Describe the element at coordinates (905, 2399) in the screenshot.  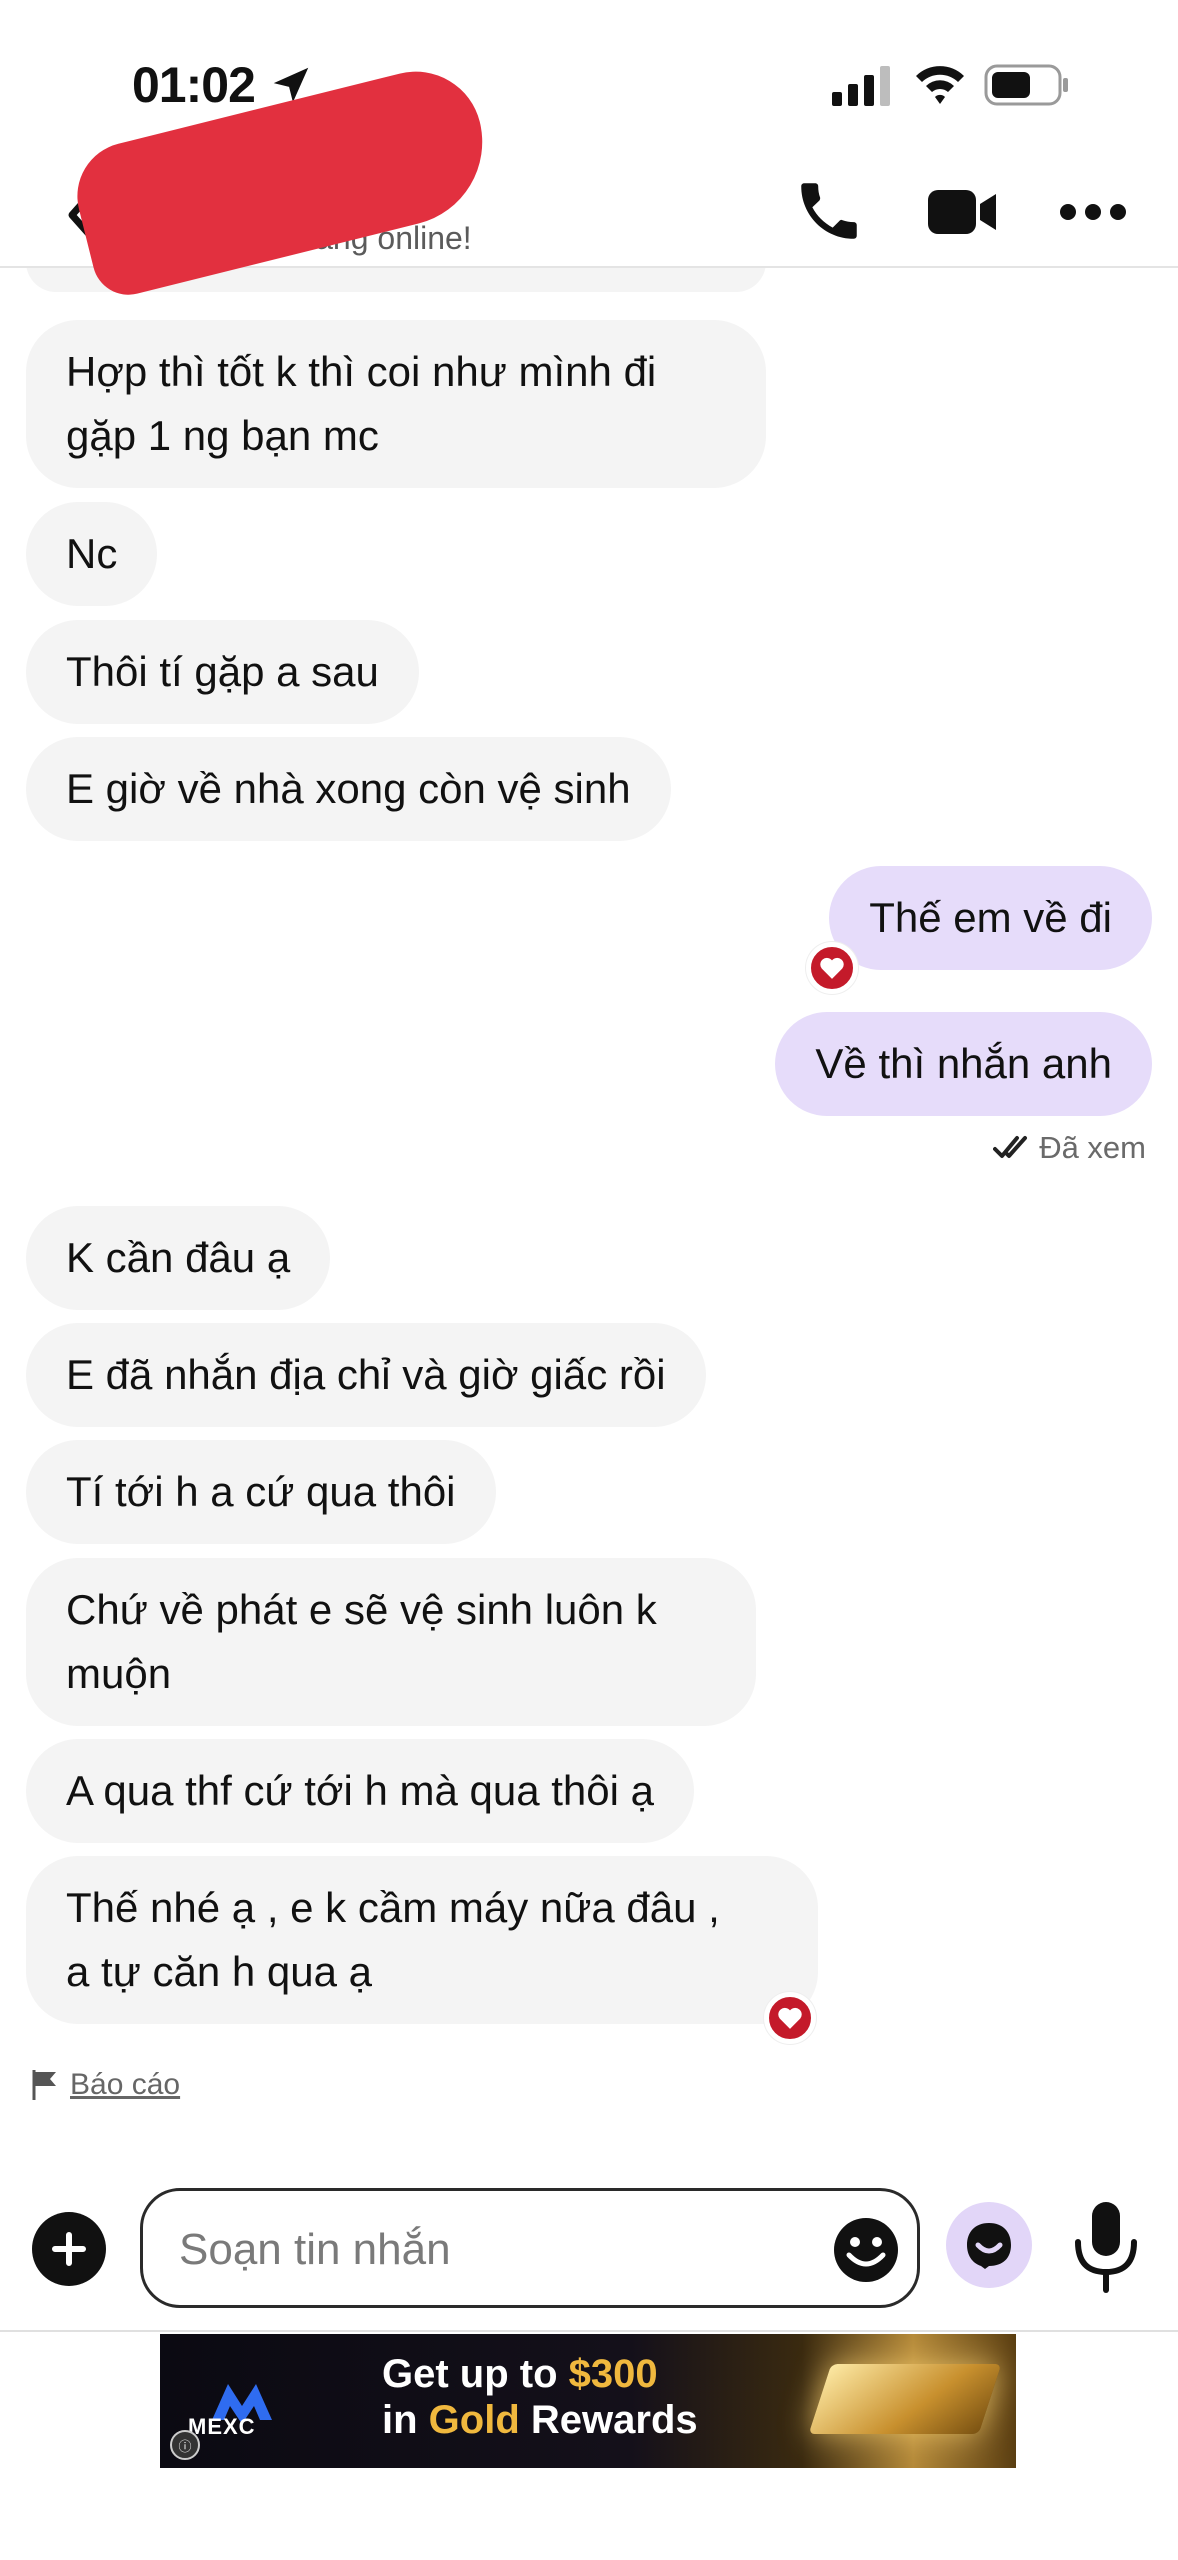
I see `gold-bar-image` at that location.